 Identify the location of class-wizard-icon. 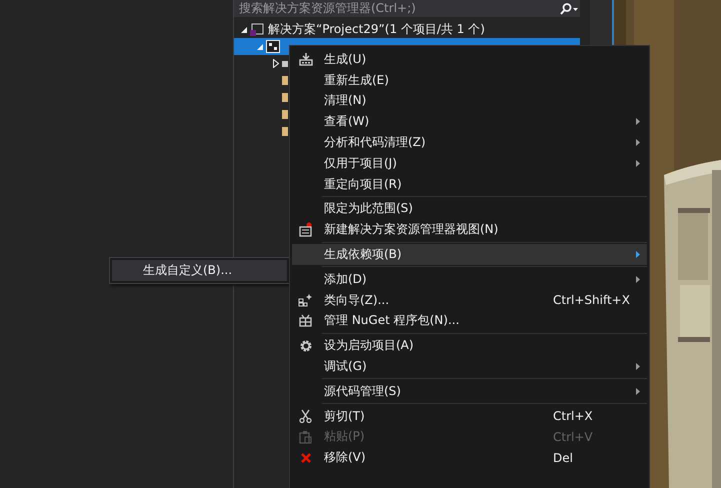
(305, 300).